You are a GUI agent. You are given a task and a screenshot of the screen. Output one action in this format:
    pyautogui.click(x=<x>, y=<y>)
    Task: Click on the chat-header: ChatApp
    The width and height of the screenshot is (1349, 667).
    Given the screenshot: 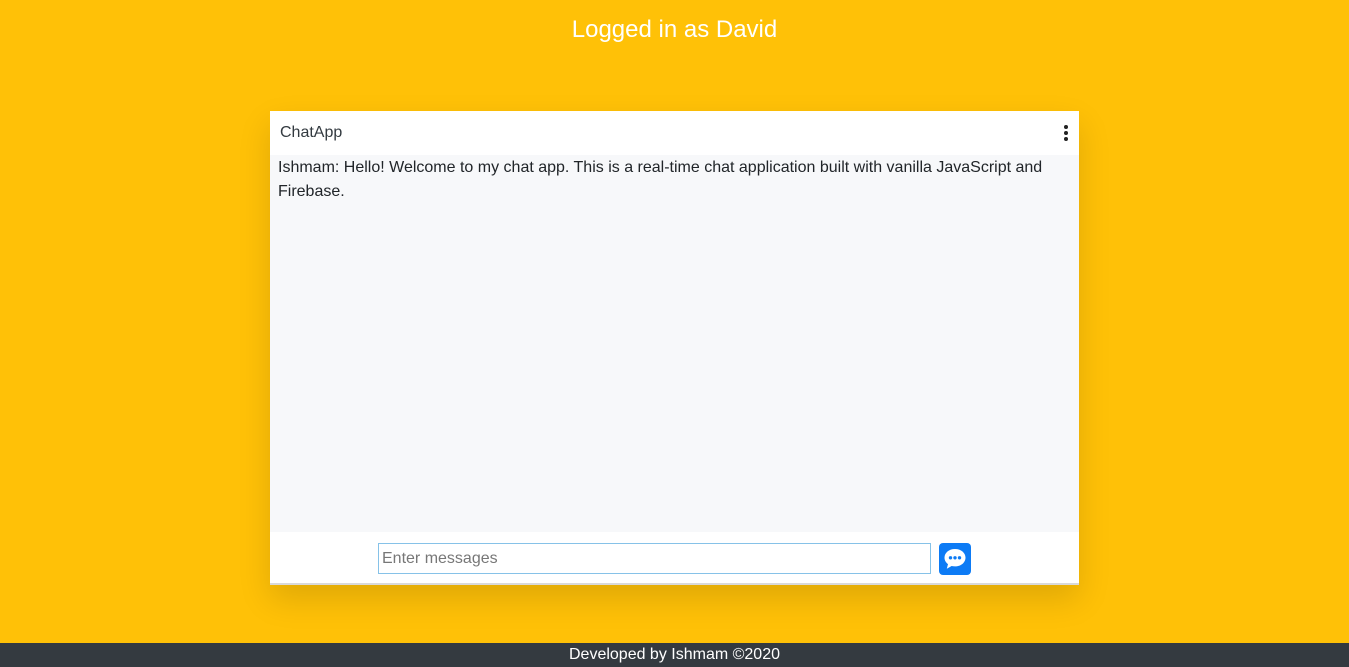 What is the action you would take?
    pyautogui.click(x=674, y=133)
    